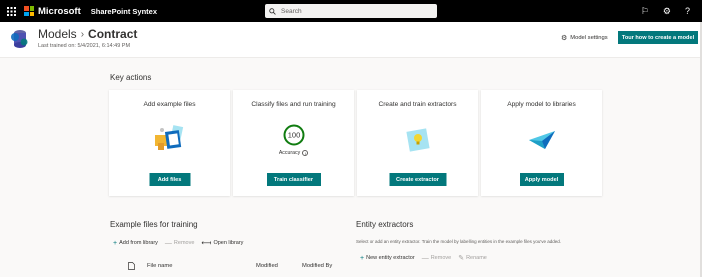 The width and height of the screenshot is (702, 277). I want to click on search-icon, so click(272, 11).